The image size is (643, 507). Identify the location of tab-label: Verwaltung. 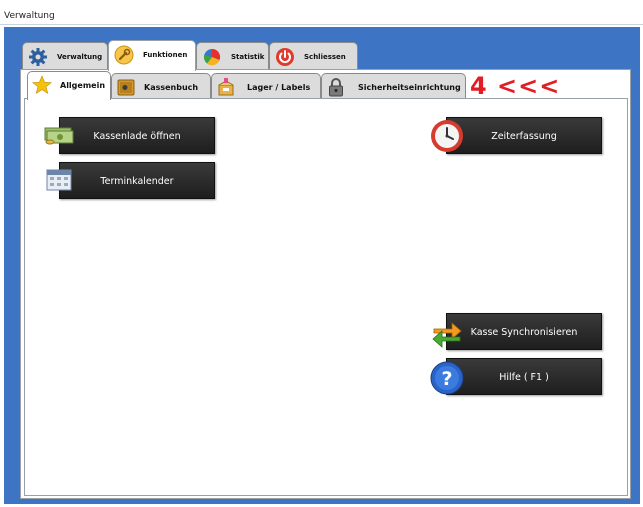
(80, 57).